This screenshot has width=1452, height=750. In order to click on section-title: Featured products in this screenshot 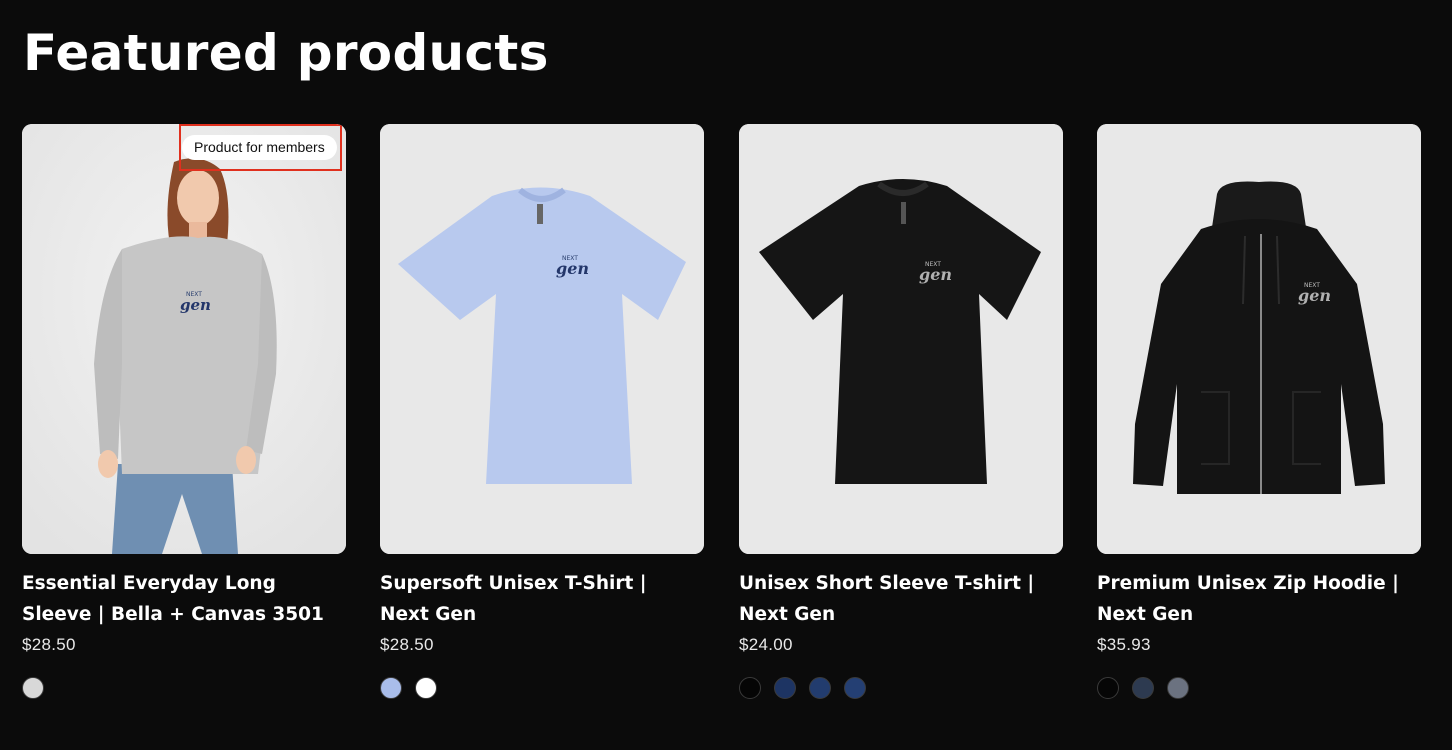, I will do `click(286, 53)`.